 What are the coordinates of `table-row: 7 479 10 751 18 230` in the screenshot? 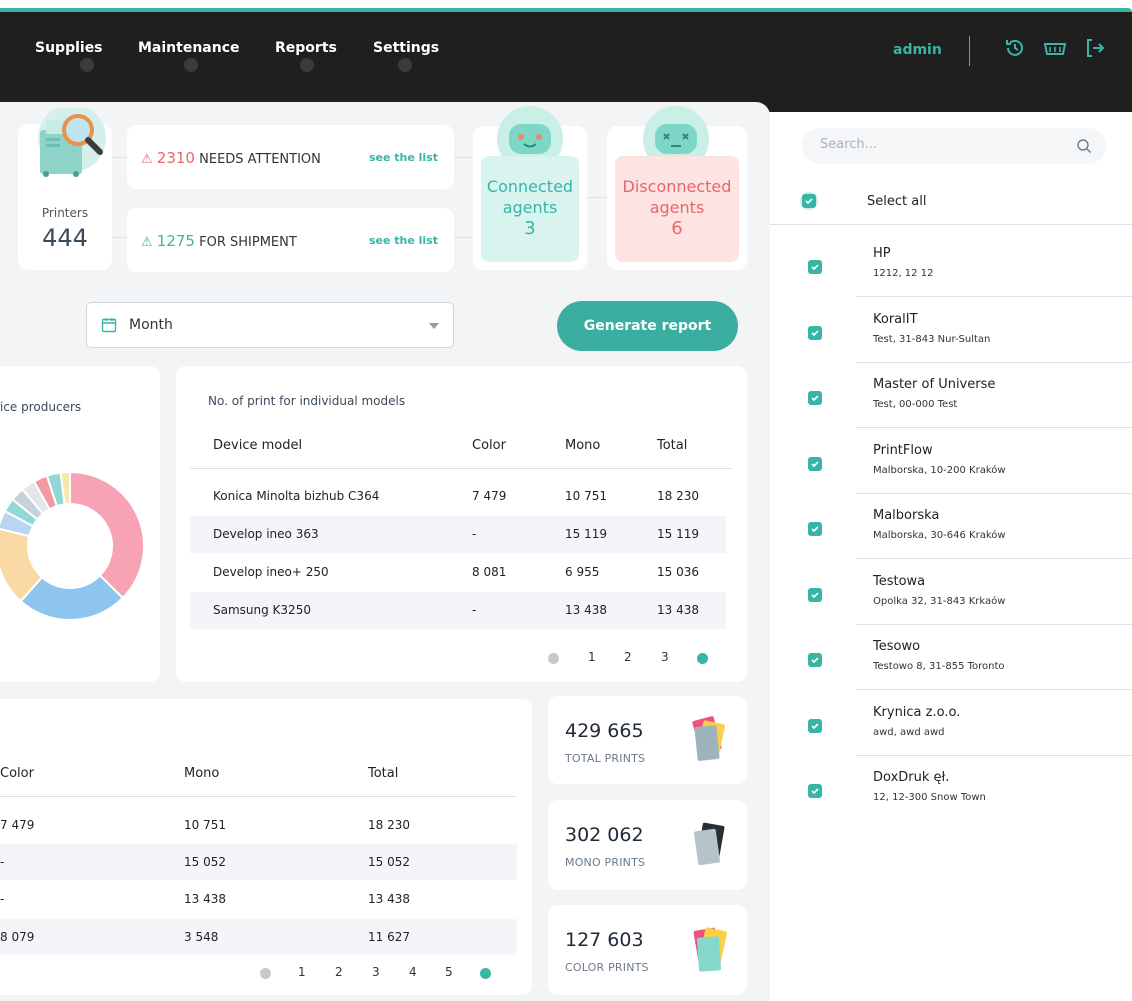 It's located at (258, 825).